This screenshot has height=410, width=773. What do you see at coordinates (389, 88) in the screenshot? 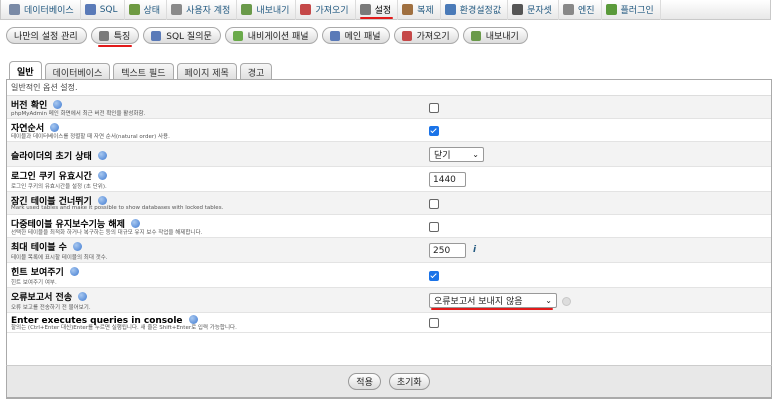
I see `panel-intro: 일반적인 옵션 설정.` at bounding box center [389, 88].